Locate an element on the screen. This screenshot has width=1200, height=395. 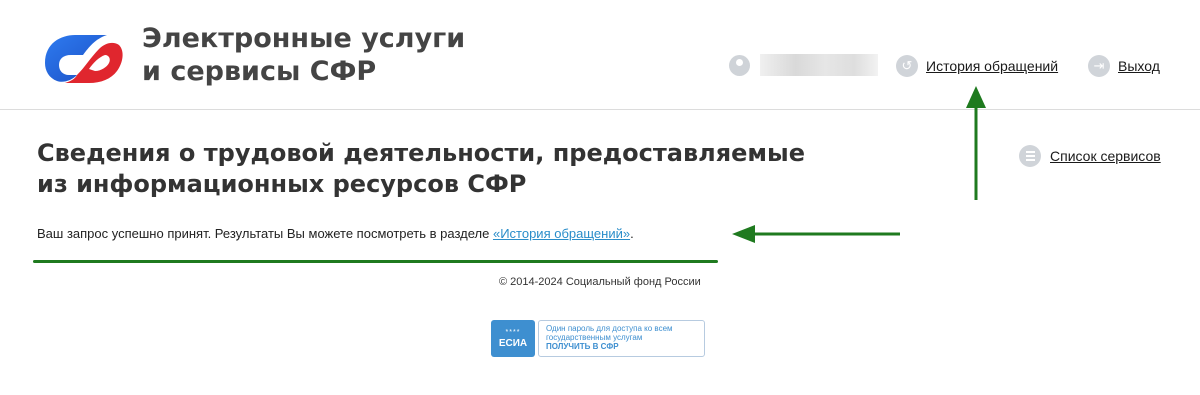
esia-badge-label: ЕСИА is located at coordinates (513, 343).